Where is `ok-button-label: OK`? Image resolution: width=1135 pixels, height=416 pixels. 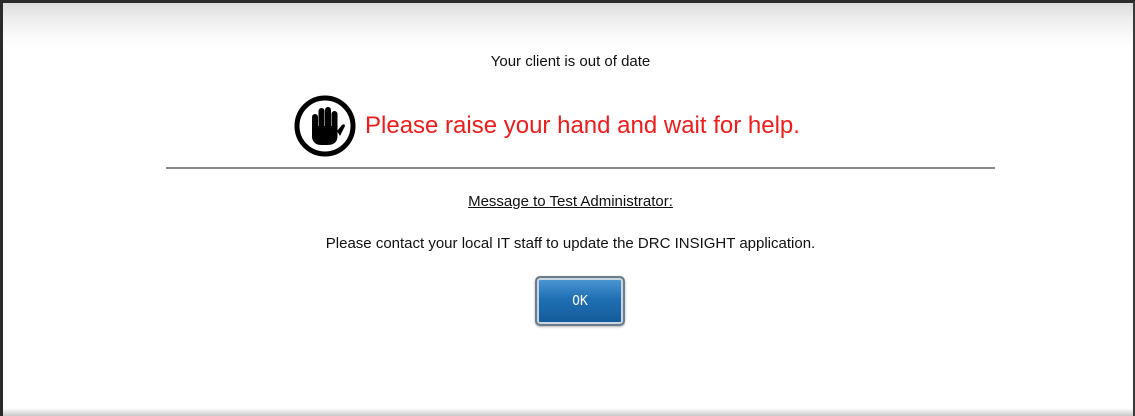 ok-button-label: OK is located at coordinates (580, 301).